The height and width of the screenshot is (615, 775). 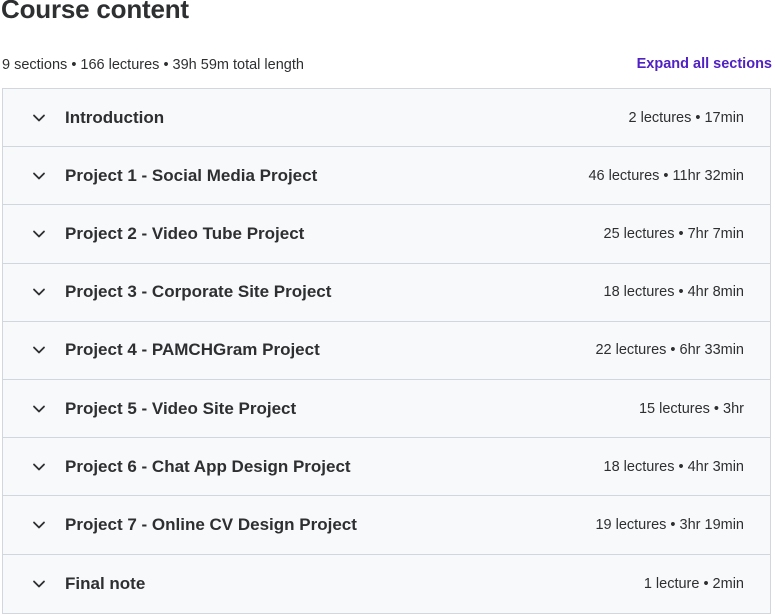 What do you see at coordinates (693, 583) in the screenshot?
I see `section-meta: 1 lecture • 2min` at bounding box center [693, 583].